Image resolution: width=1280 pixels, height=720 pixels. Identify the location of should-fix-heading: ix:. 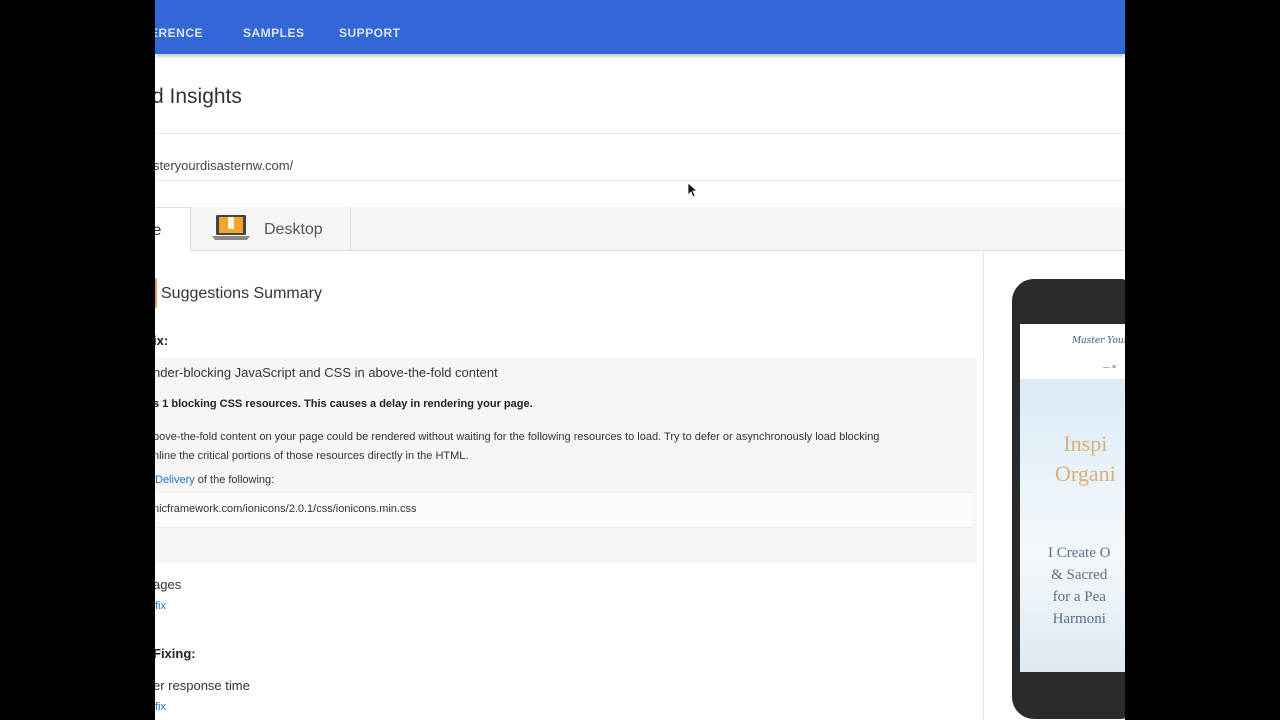
(162, 340).